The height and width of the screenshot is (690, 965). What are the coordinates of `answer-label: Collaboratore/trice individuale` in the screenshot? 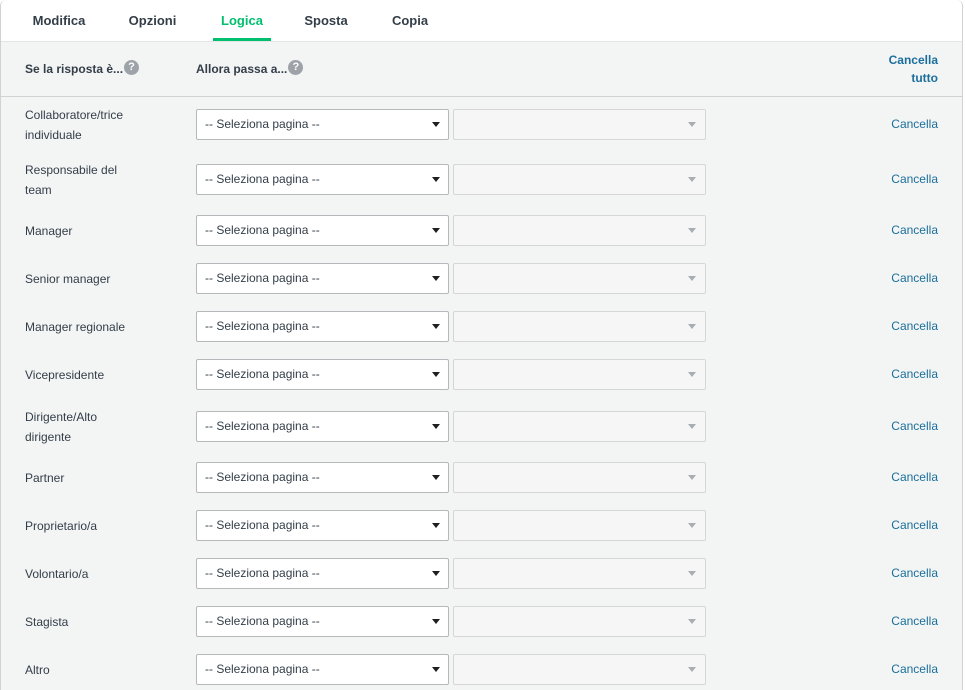 It's located at (87, 125).